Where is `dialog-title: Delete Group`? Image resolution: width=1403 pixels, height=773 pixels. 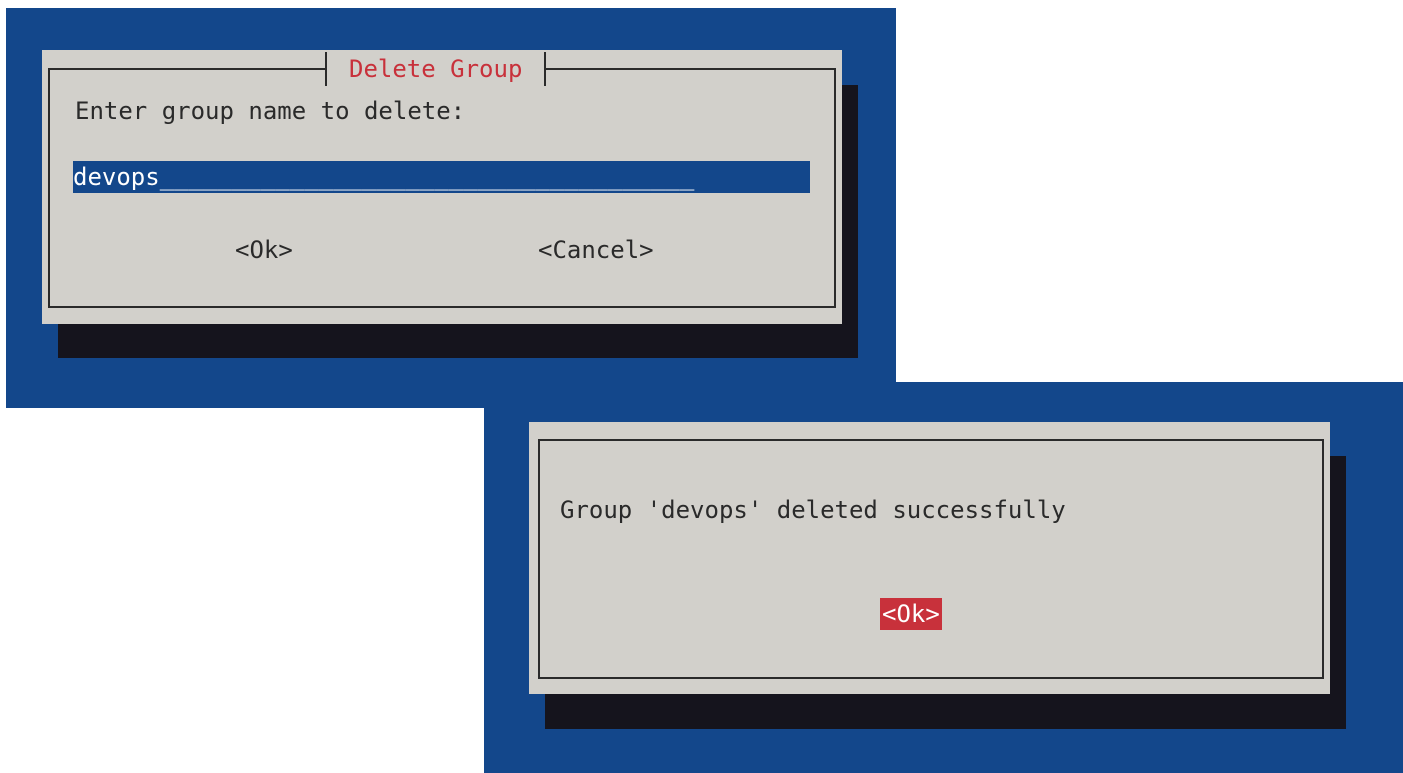
dialog-title: Delete Group is located at coordinates (436, 69).